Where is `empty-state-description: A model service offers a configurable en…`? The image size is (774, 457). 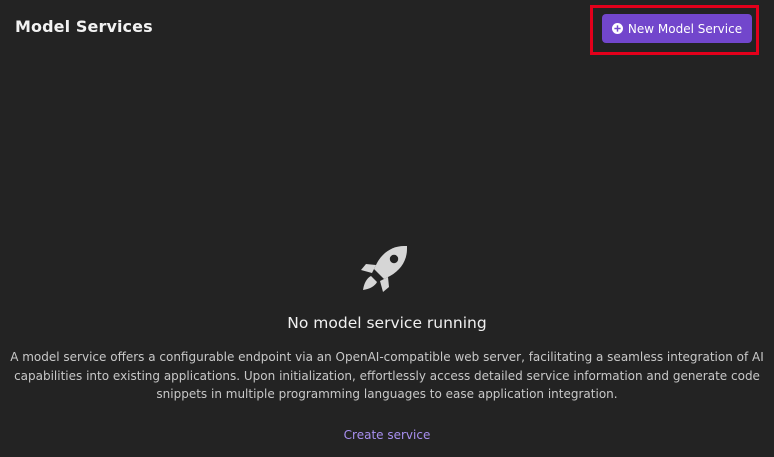 empty-state-description: A model service offers a configurable en… is located at coordinates (387, 375).